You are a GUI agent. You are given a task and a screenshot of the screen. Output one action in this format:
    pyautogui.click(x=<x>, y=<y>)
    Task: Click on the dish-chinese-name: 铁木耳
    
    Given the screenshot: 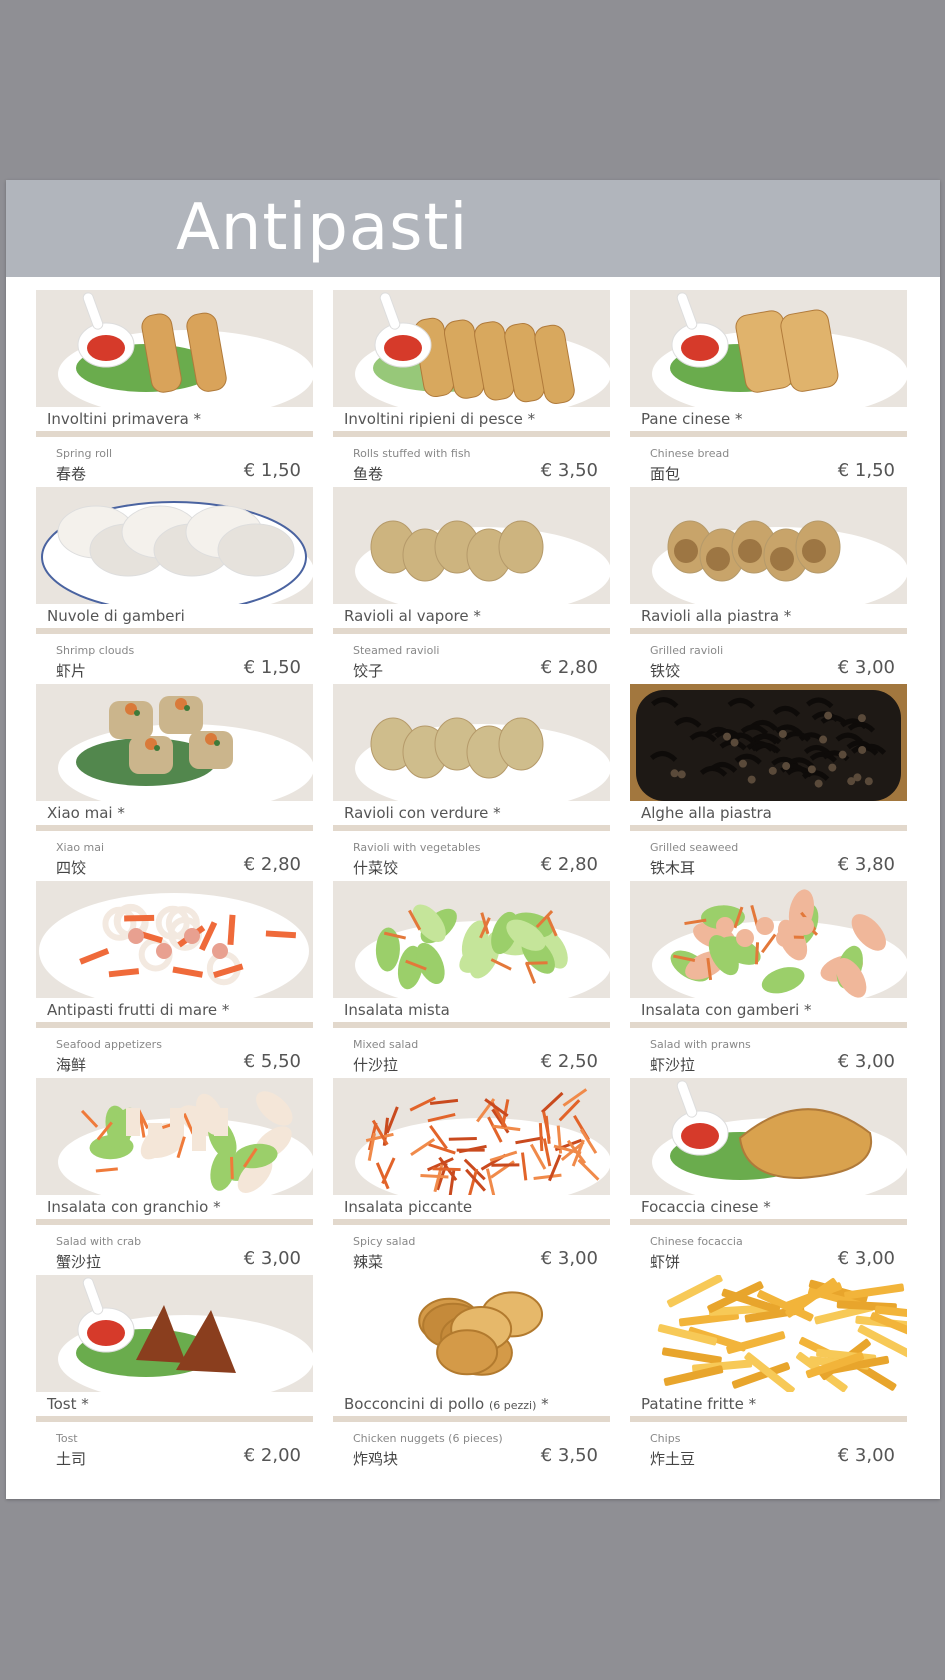 What is the action you would take?
    pyautogui.click(x=673, y=868)
    